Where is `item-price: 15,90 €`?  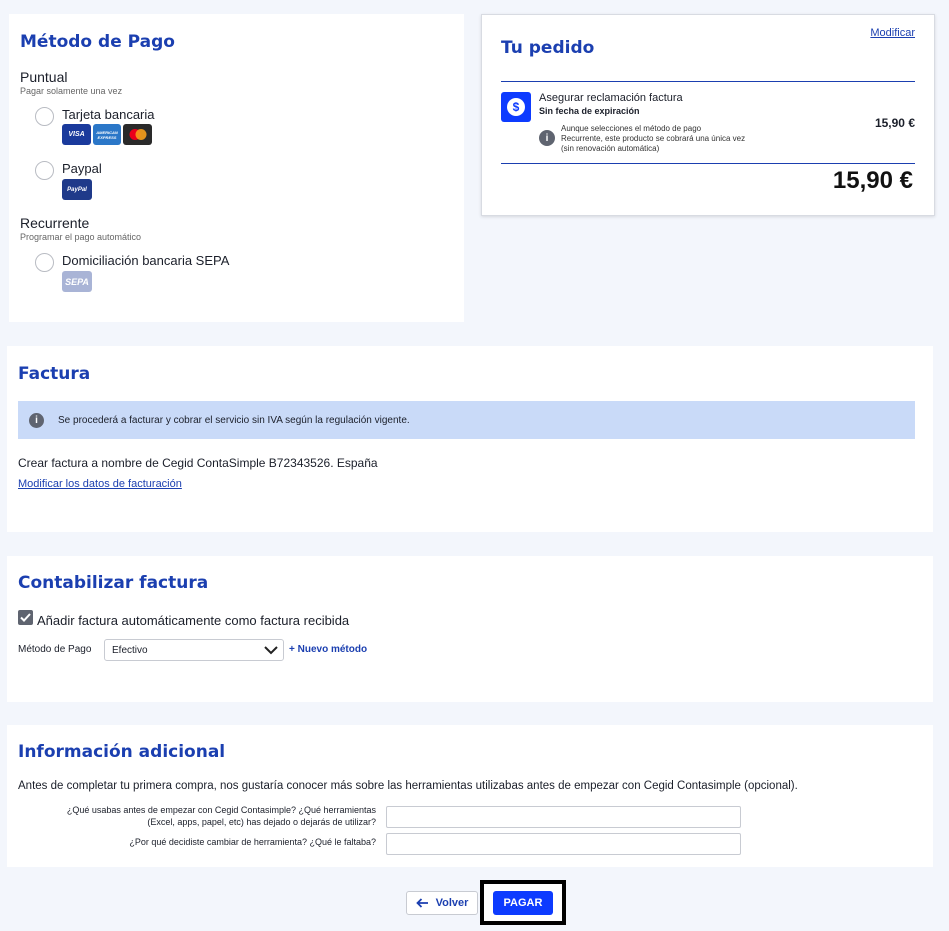 item-price: 15,90 € is located at coordinates (894, 123).